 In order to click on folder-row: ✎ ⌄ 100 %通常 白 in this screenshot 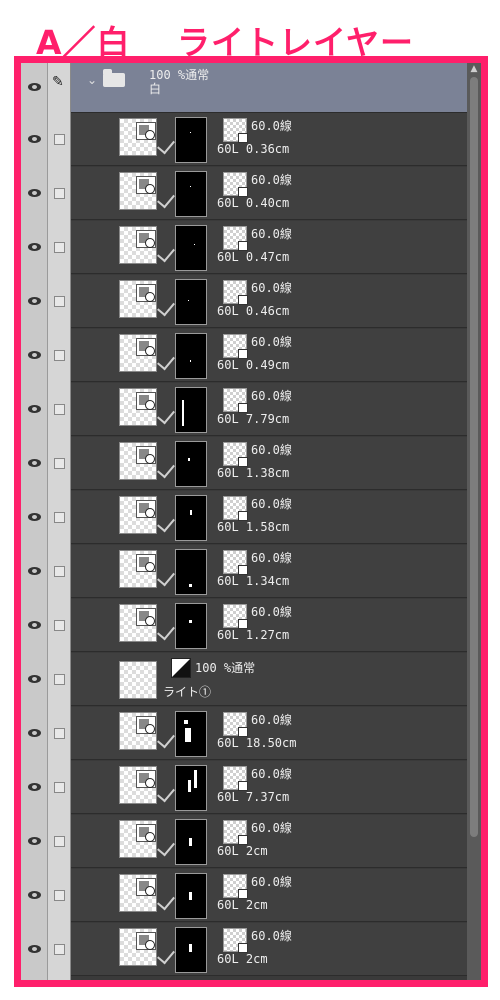, I will do `click(244, 88)`.